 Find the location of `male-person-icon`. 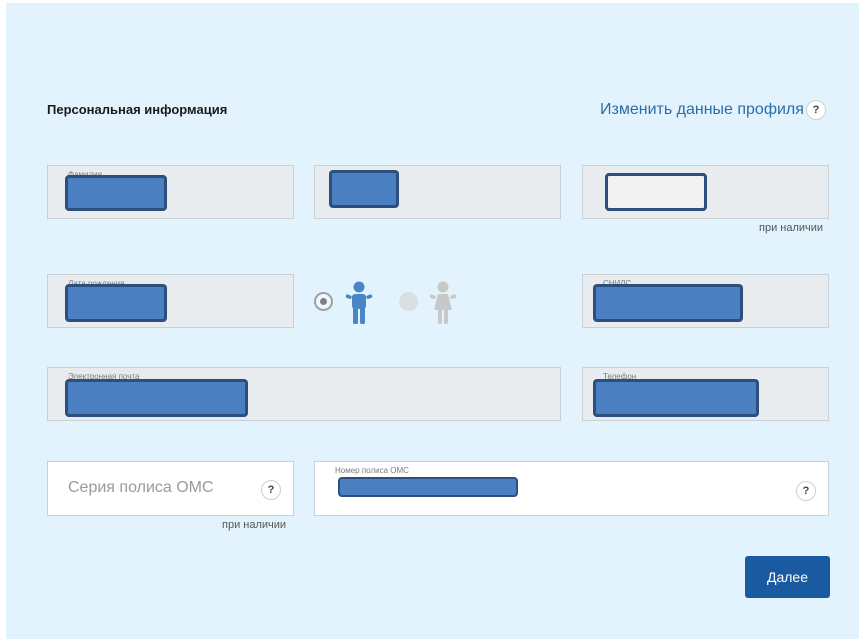

male-person-icon is located at coordinates (359, 303).